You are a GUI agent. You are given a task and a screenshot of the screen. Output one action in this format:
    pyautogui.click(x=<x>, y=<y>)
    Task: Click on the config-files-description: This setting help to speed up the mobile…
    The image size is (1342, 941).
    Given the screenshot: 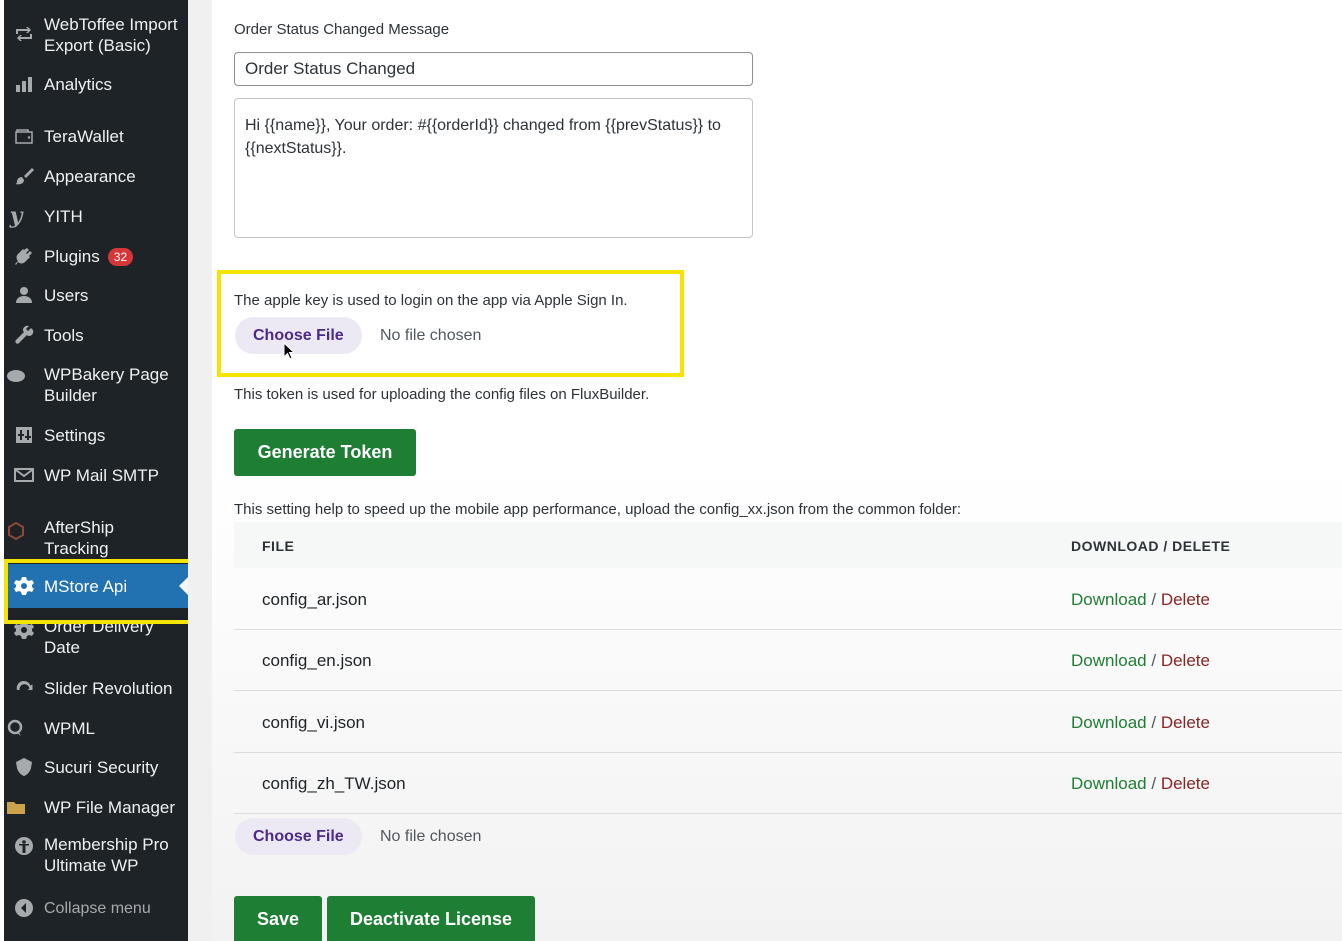 What is the action you would take?
    pyautogui.click(x=598, y=509)
    